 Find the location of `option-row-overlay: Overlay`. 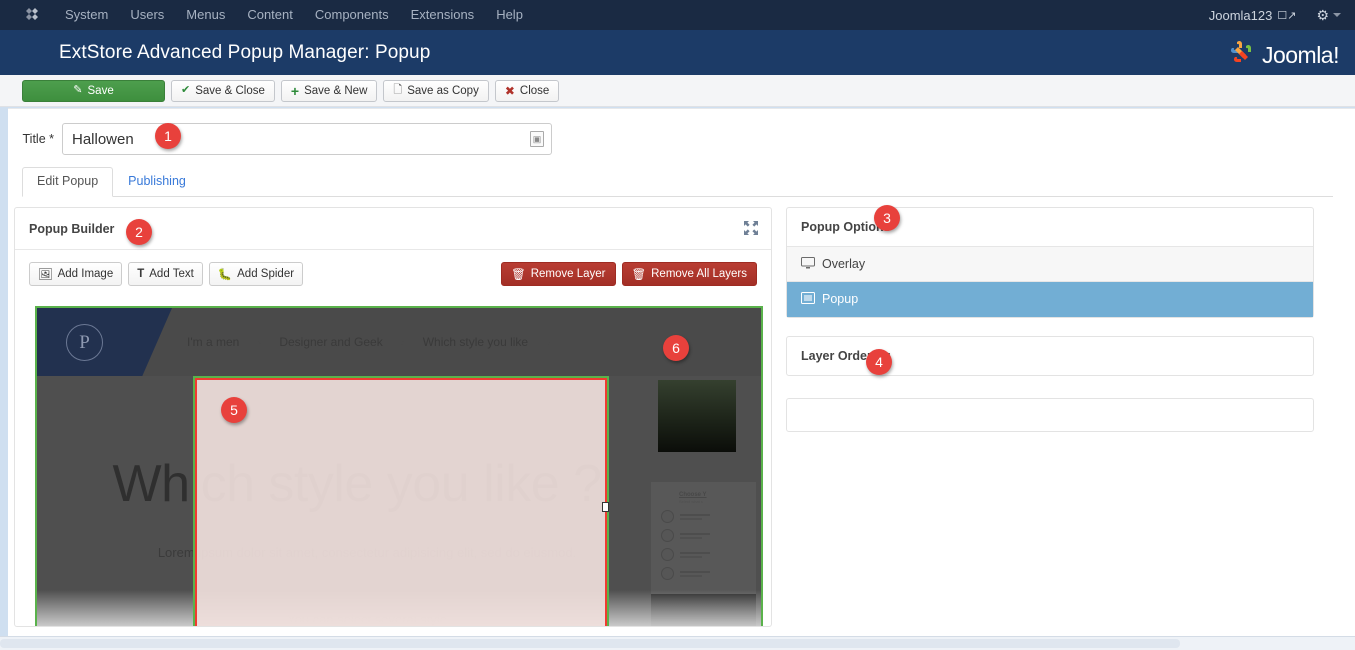

option-row-overlay: Overlay is located at coordinates (1050, 264).